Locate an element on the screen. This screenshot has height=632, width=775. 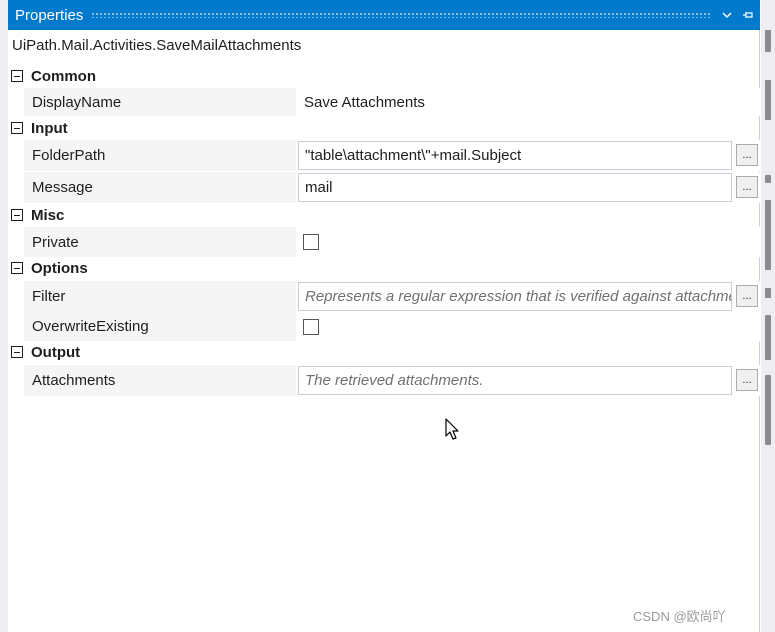
property-row-private: Private is located at coordinates (392, 242).